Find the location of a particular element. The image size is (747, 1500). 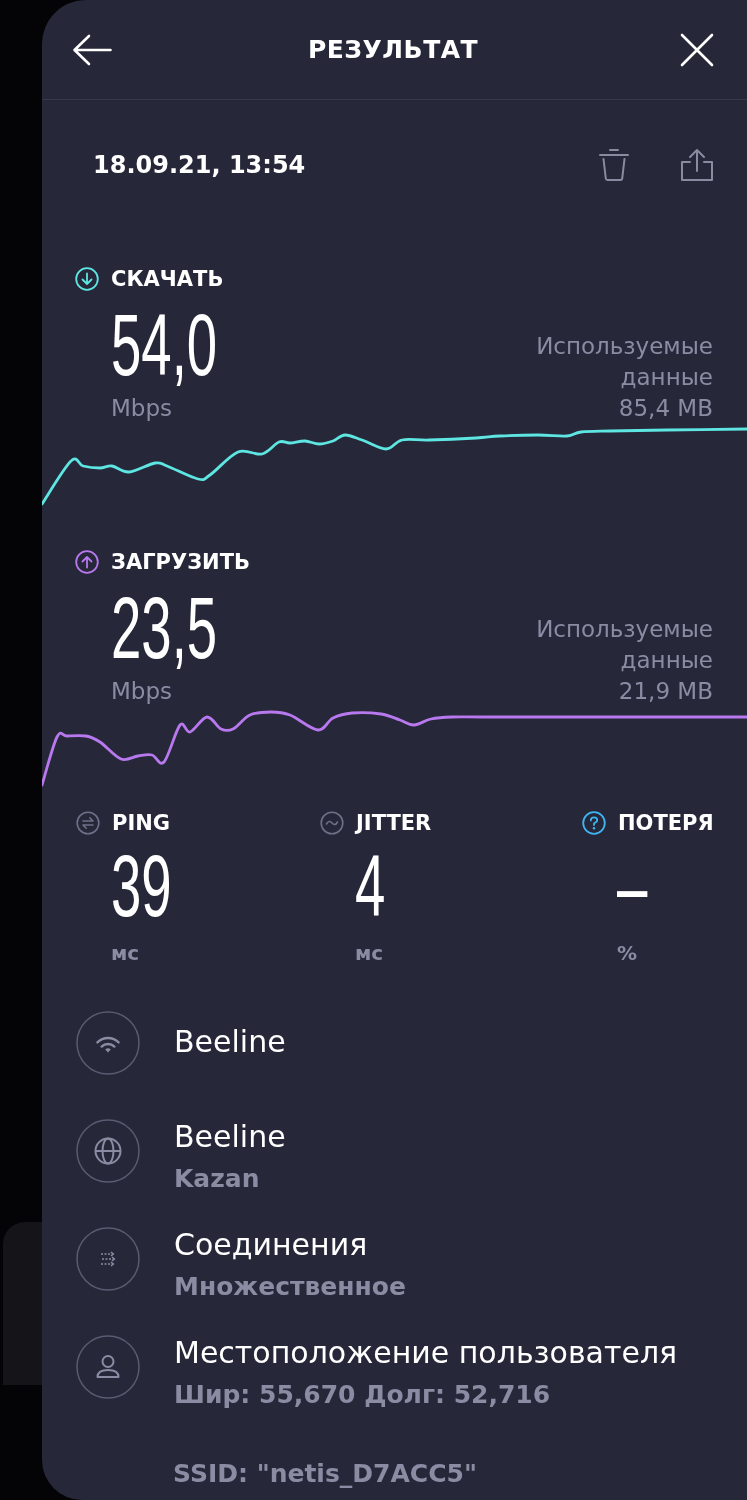

share-button is located at coordinates (697, 165).